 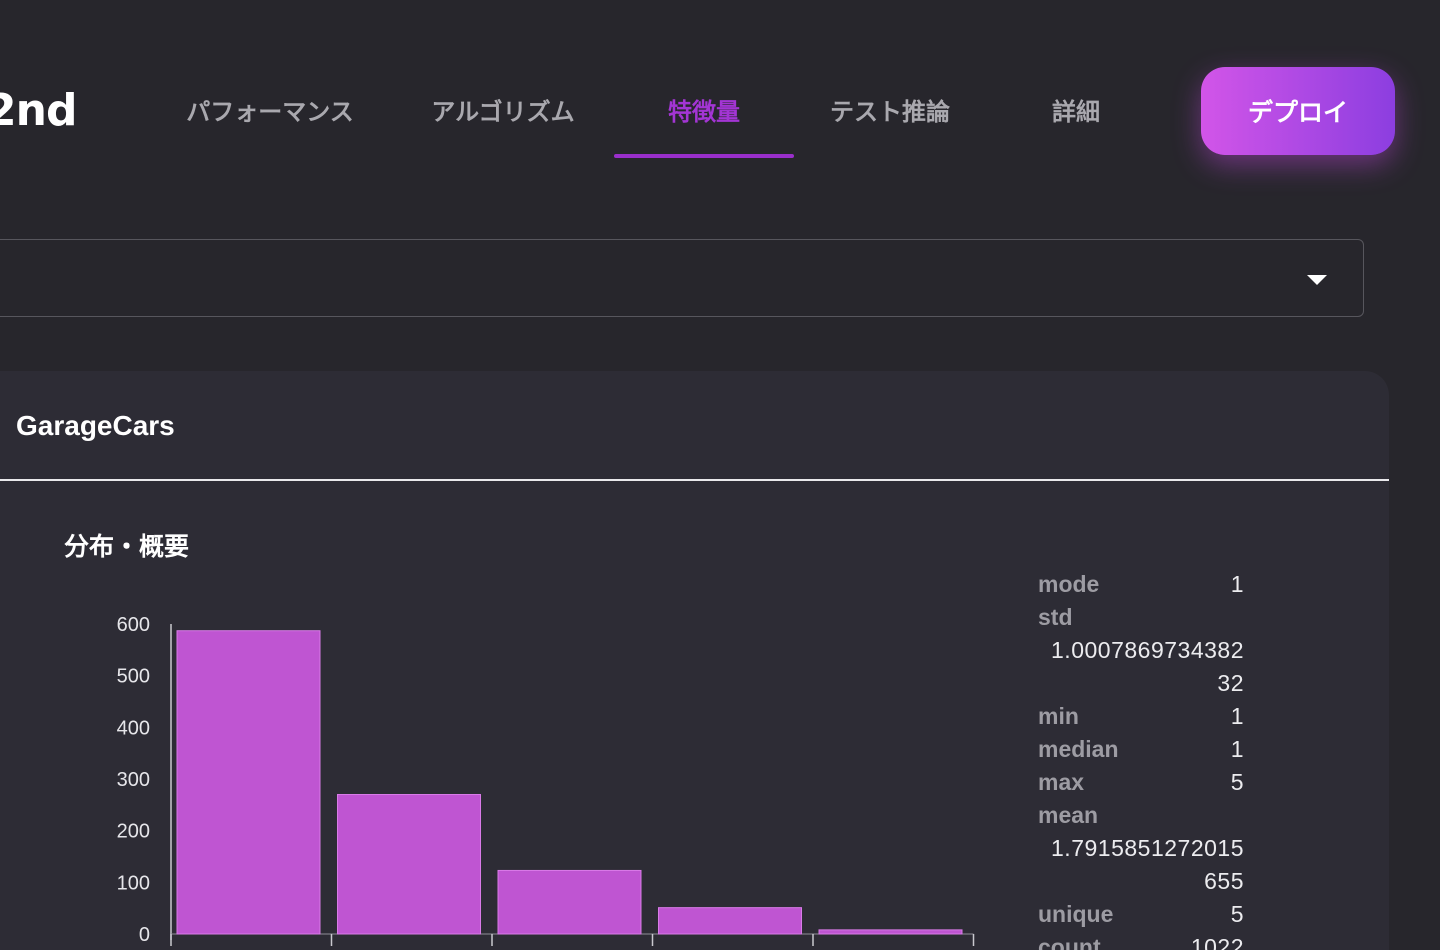 What do you see at coordinates (1076, 914) in the screenshot?
I see `stat-key: unique` at bounding box center [1076, 914].